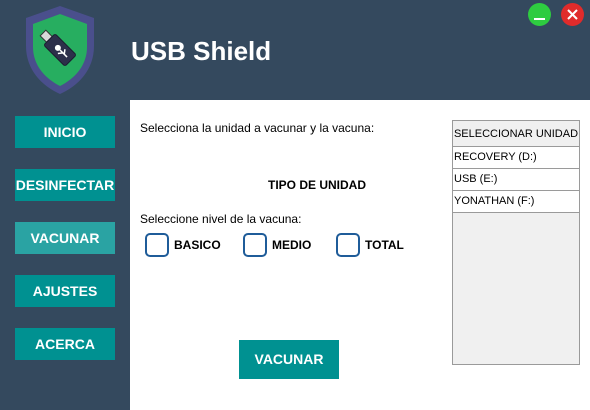 This screenshot has width=590, height=410. What do you see at coordinates (197, 245) in the screenshot?
I see `checkbox-label-basico: BASICO` at bounding box center [197, 245].